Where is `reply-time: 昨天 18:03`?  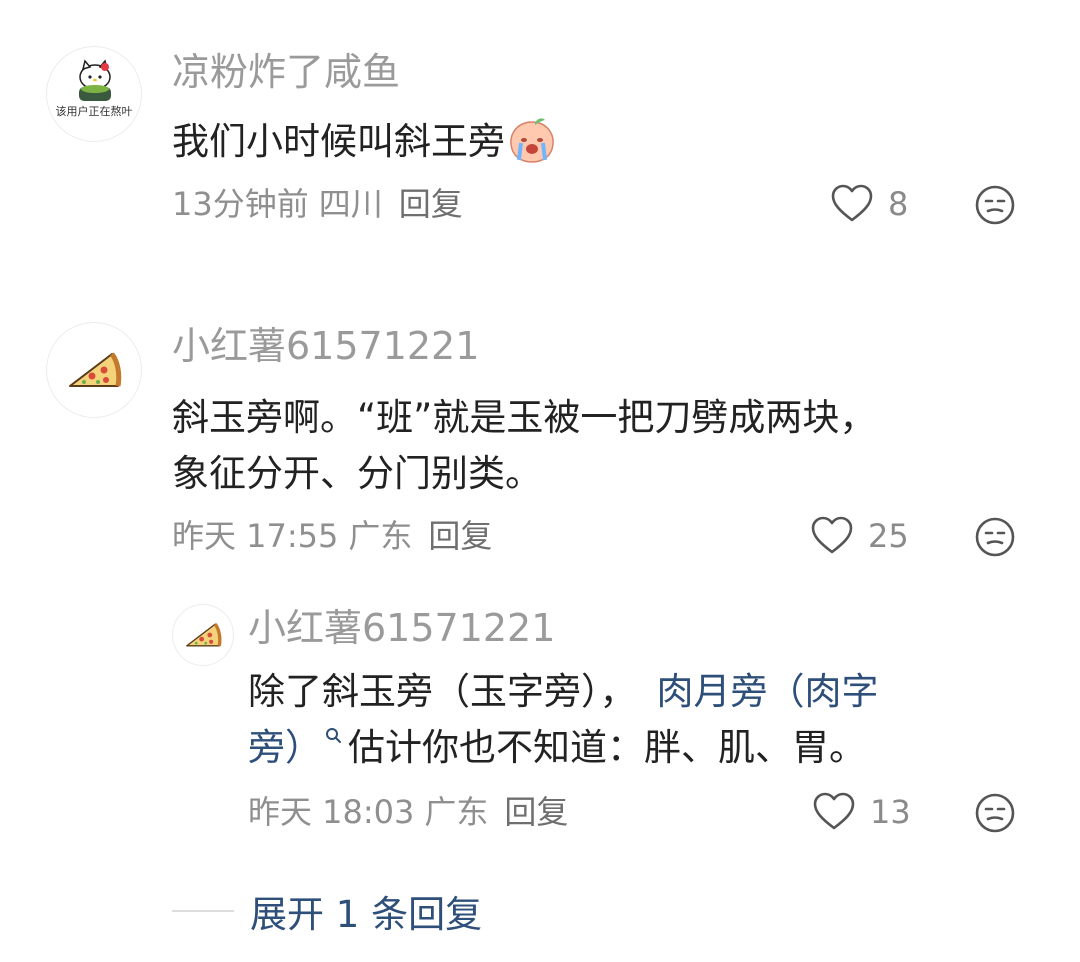
reply-time: 昨天 18:03 is located at coordinates (331, 812).